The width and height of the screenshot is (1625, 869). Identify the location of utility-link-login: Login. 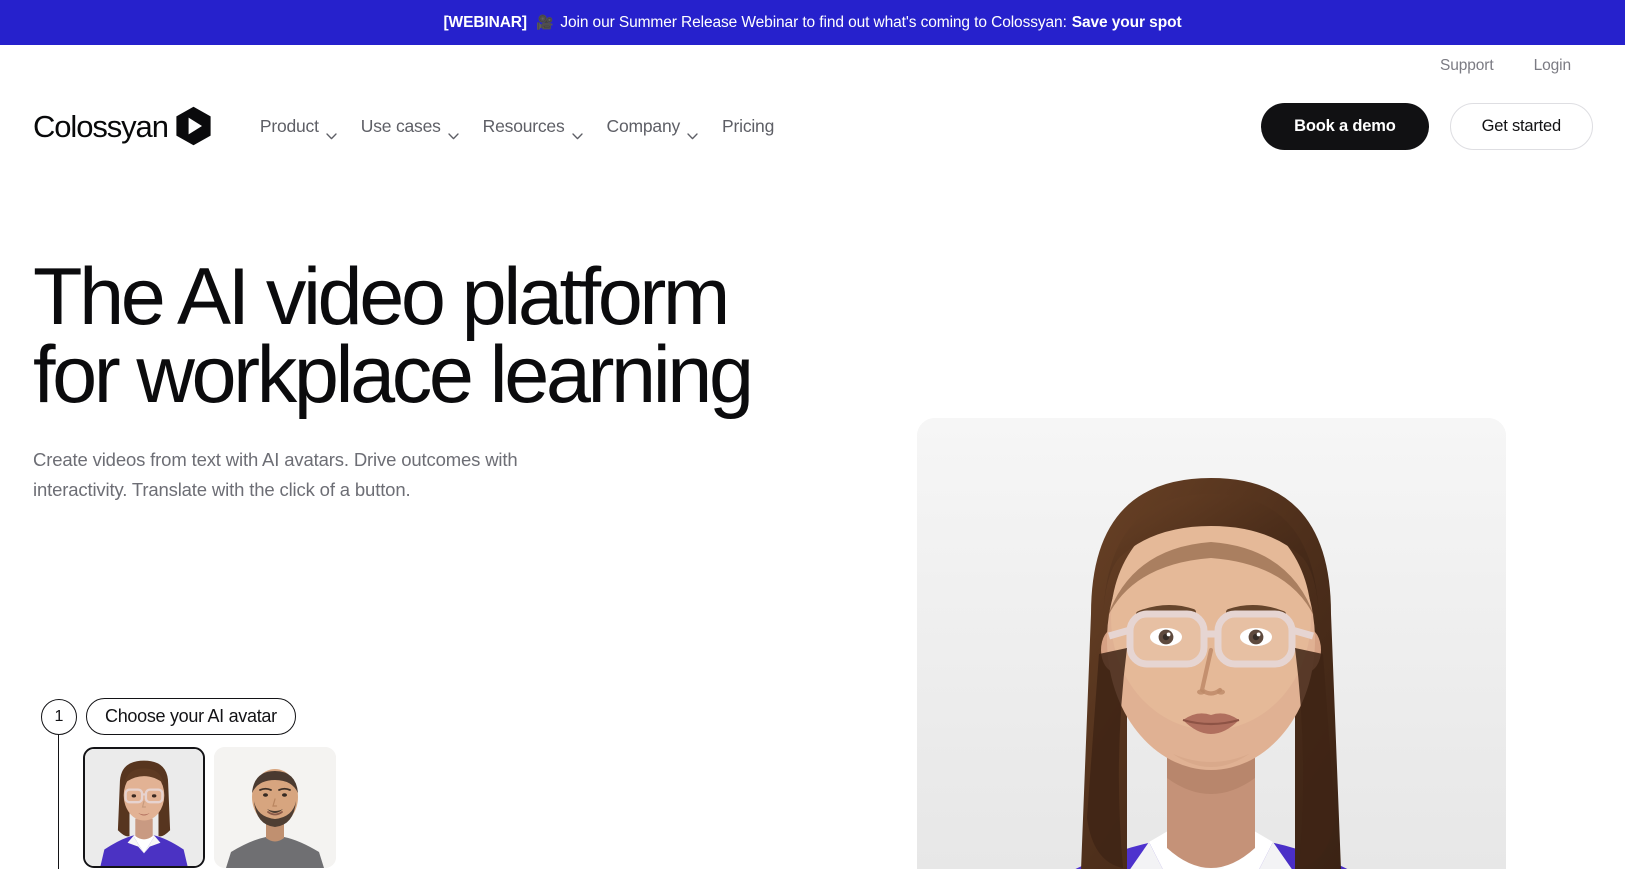
(1552, 66).